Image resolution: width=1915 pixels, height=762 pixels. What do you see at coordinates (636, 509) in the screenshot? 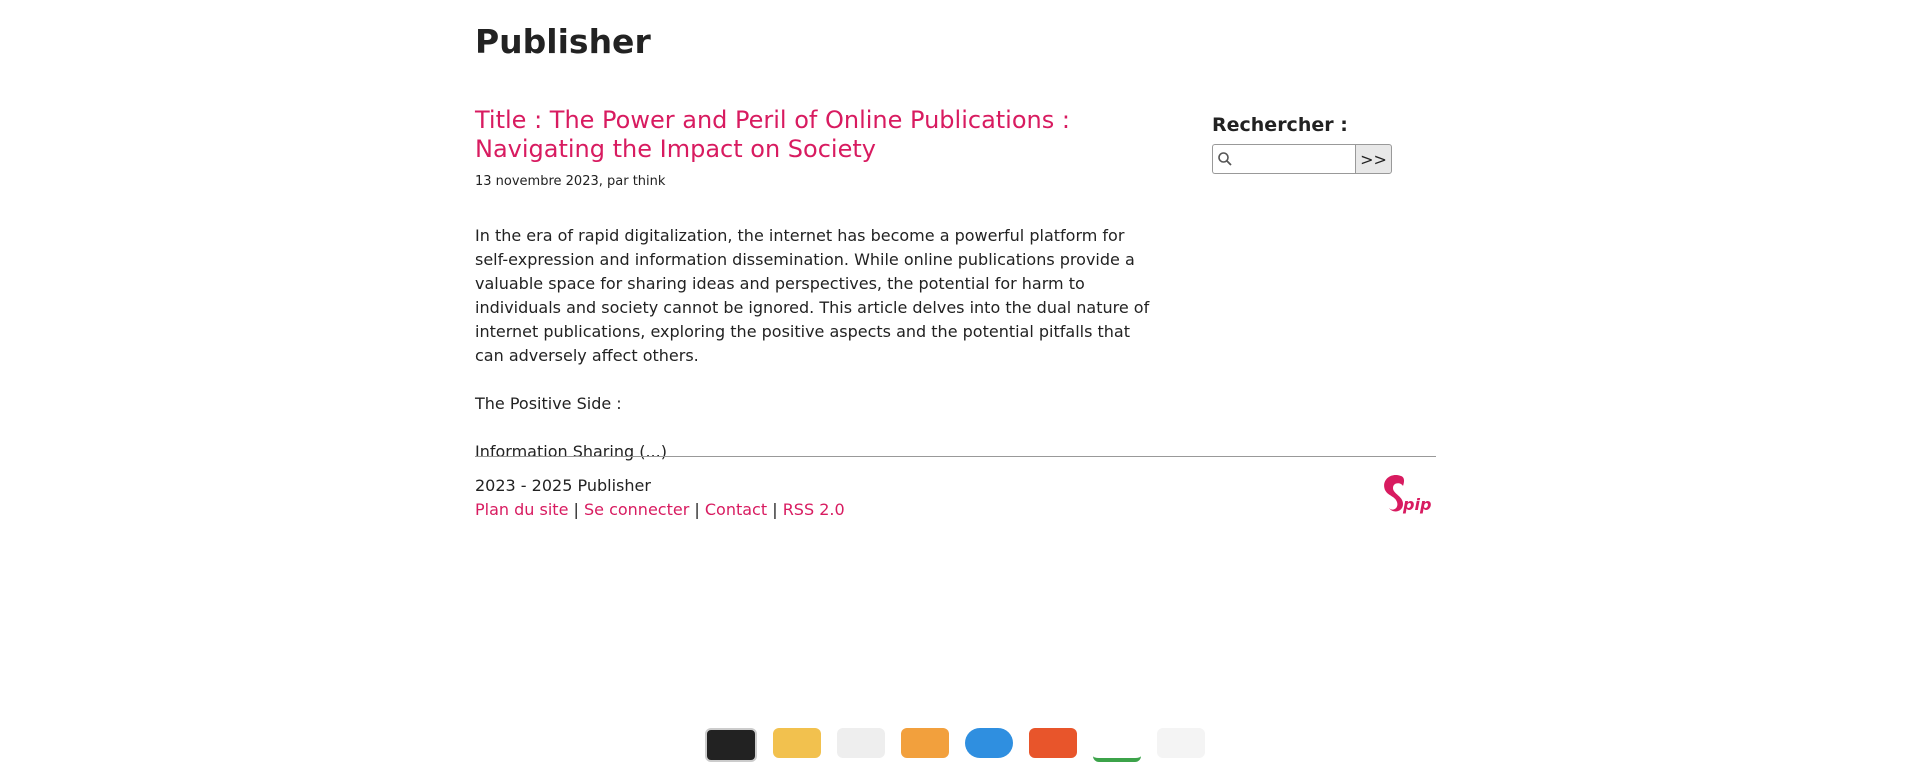
I see `footer-link-se-connecter: Se connecter` at bounding box center [636, 509].